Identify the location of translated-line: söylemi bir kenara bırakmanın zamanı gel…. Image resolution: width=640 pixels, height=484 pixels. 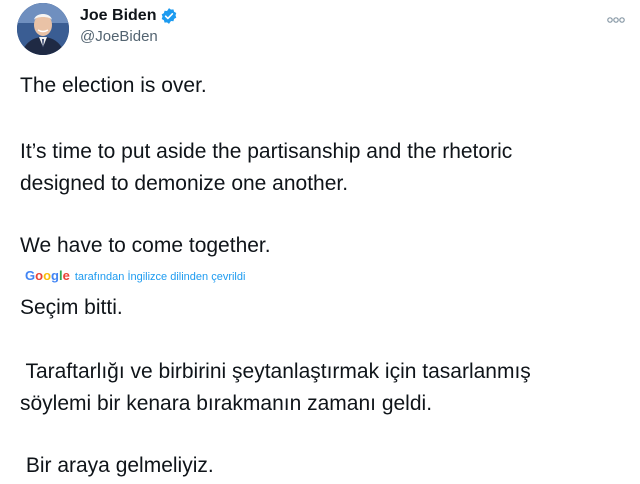
(226, 403).